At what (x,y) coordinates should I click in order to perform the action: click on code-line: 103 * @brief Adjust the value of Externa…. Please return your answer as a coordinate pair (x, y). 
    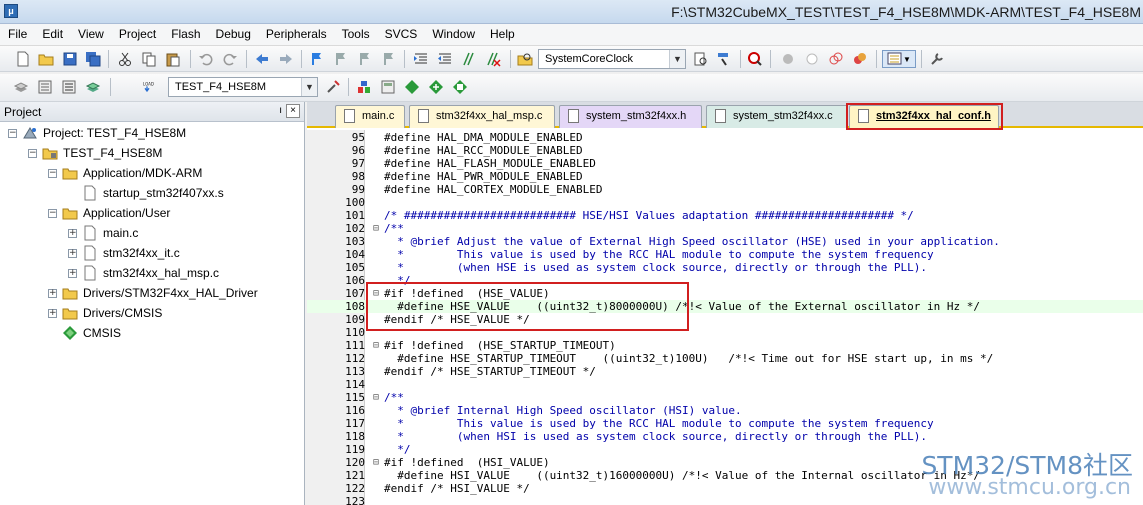
    Looking at the image, I should click on (725, 241).